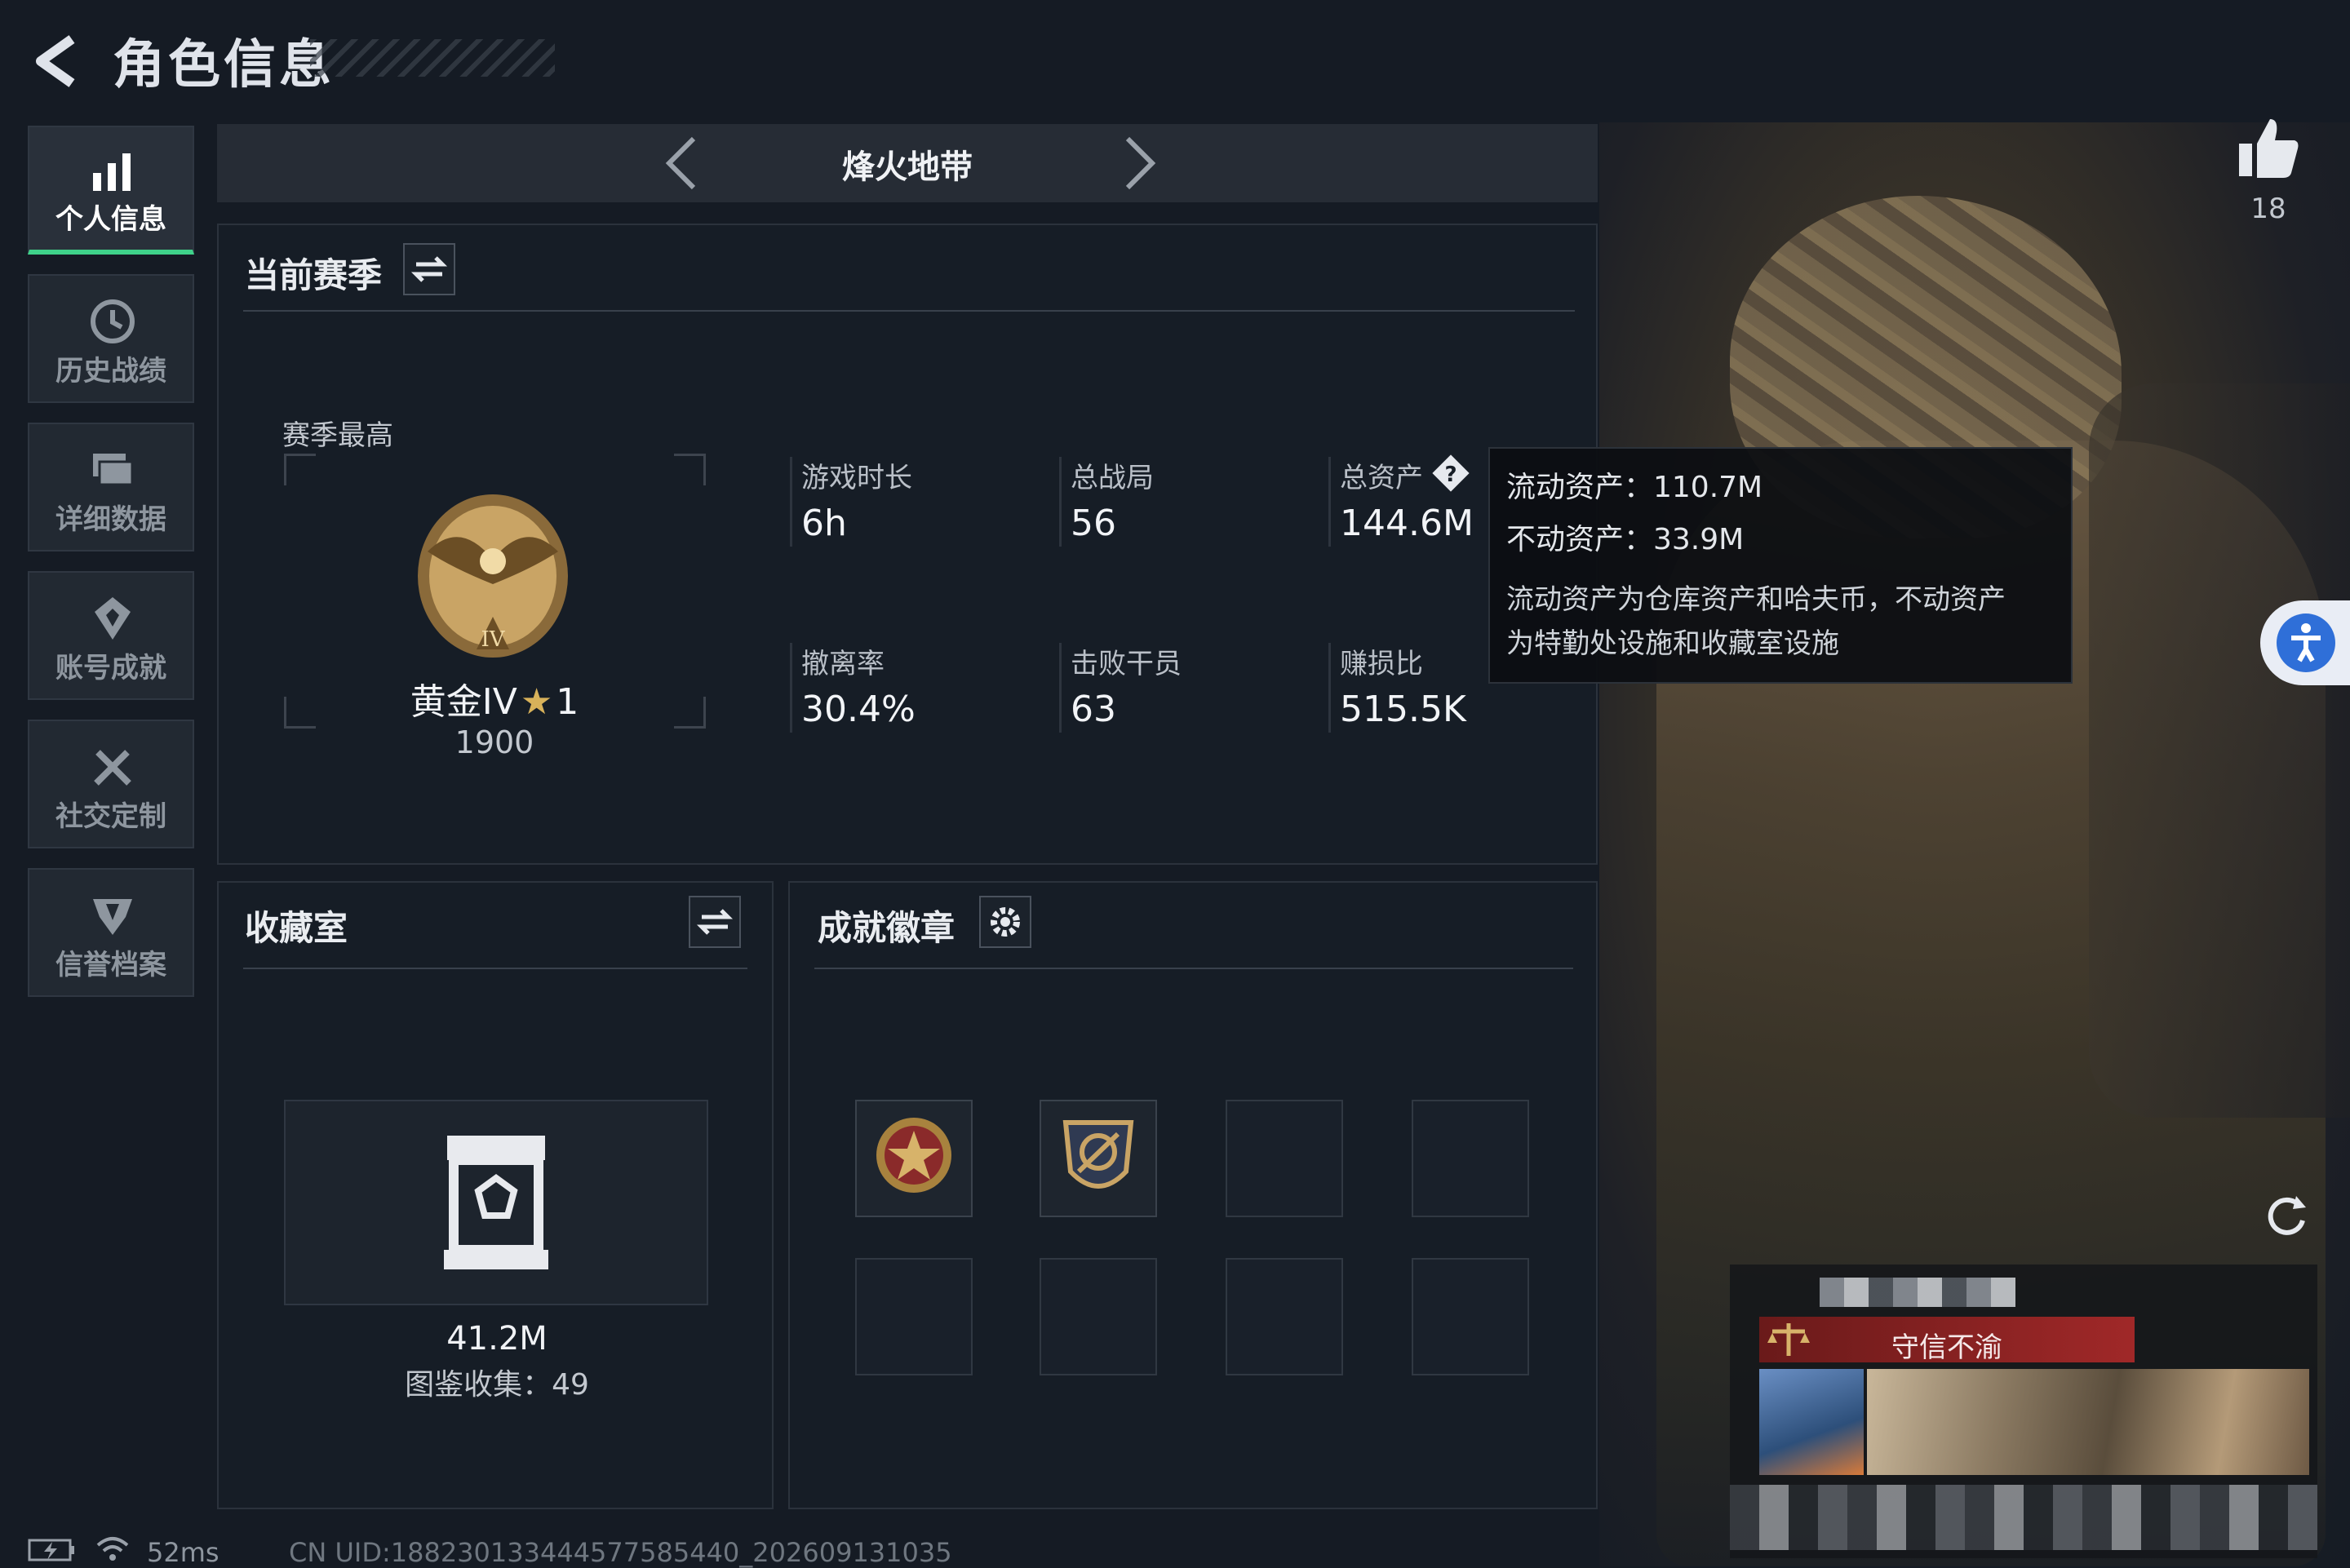  What do you see at coordinates (314, 275) in the screenshot?
I see `season-title: 当前赛季` at bounding box center [314, 275].